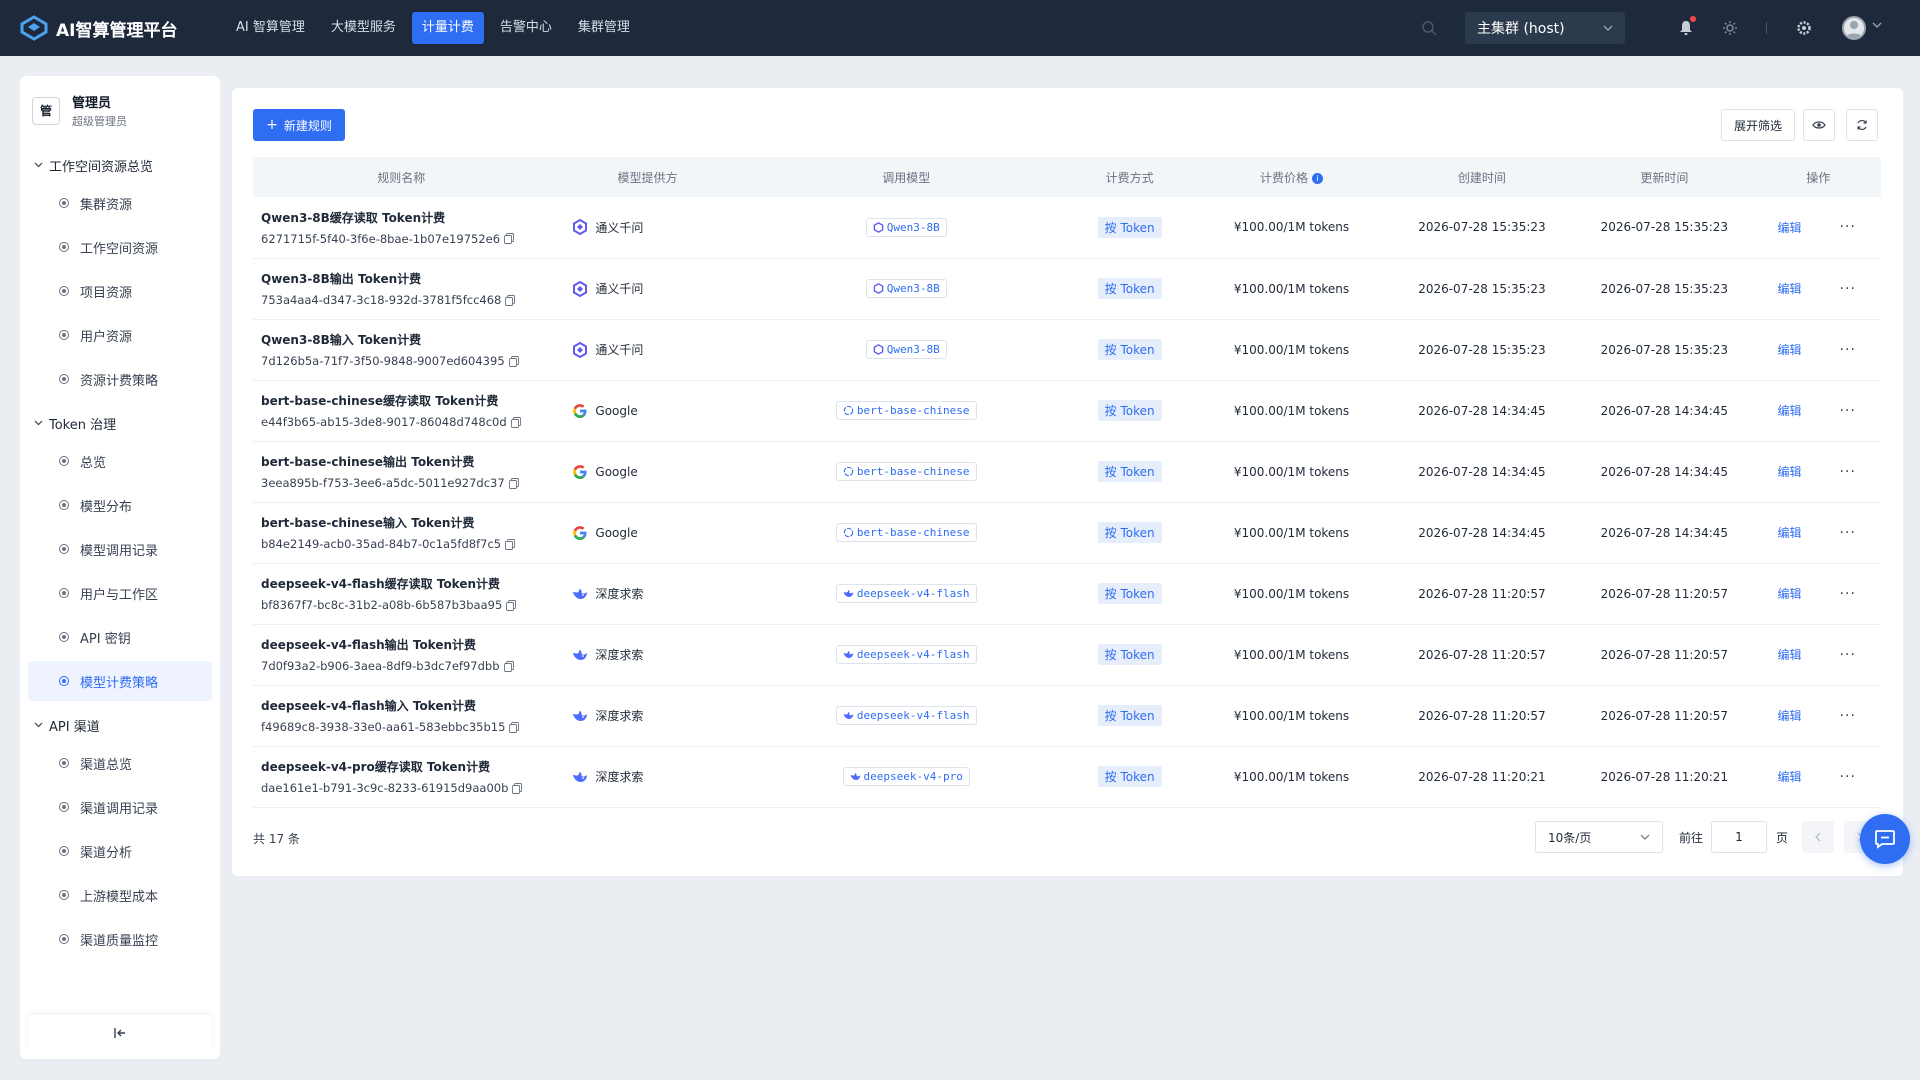 The image size is (1920, 1080). What do you see at coordinates (120, 379) in the screenshot?
I see `sidebar-item: 资源计费策略` at bounding box center [120, 379].